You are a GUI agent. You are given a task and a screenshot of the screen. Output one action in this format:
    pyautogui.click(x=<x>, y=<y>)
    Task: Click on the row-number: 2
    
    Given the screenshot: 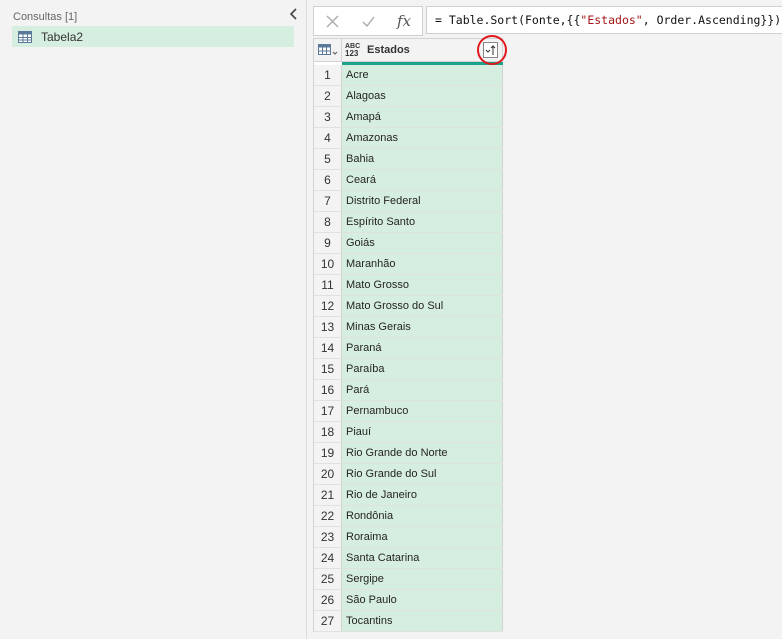 What is the action you would take?
    pyautogui.click(x=328, y=96)
    